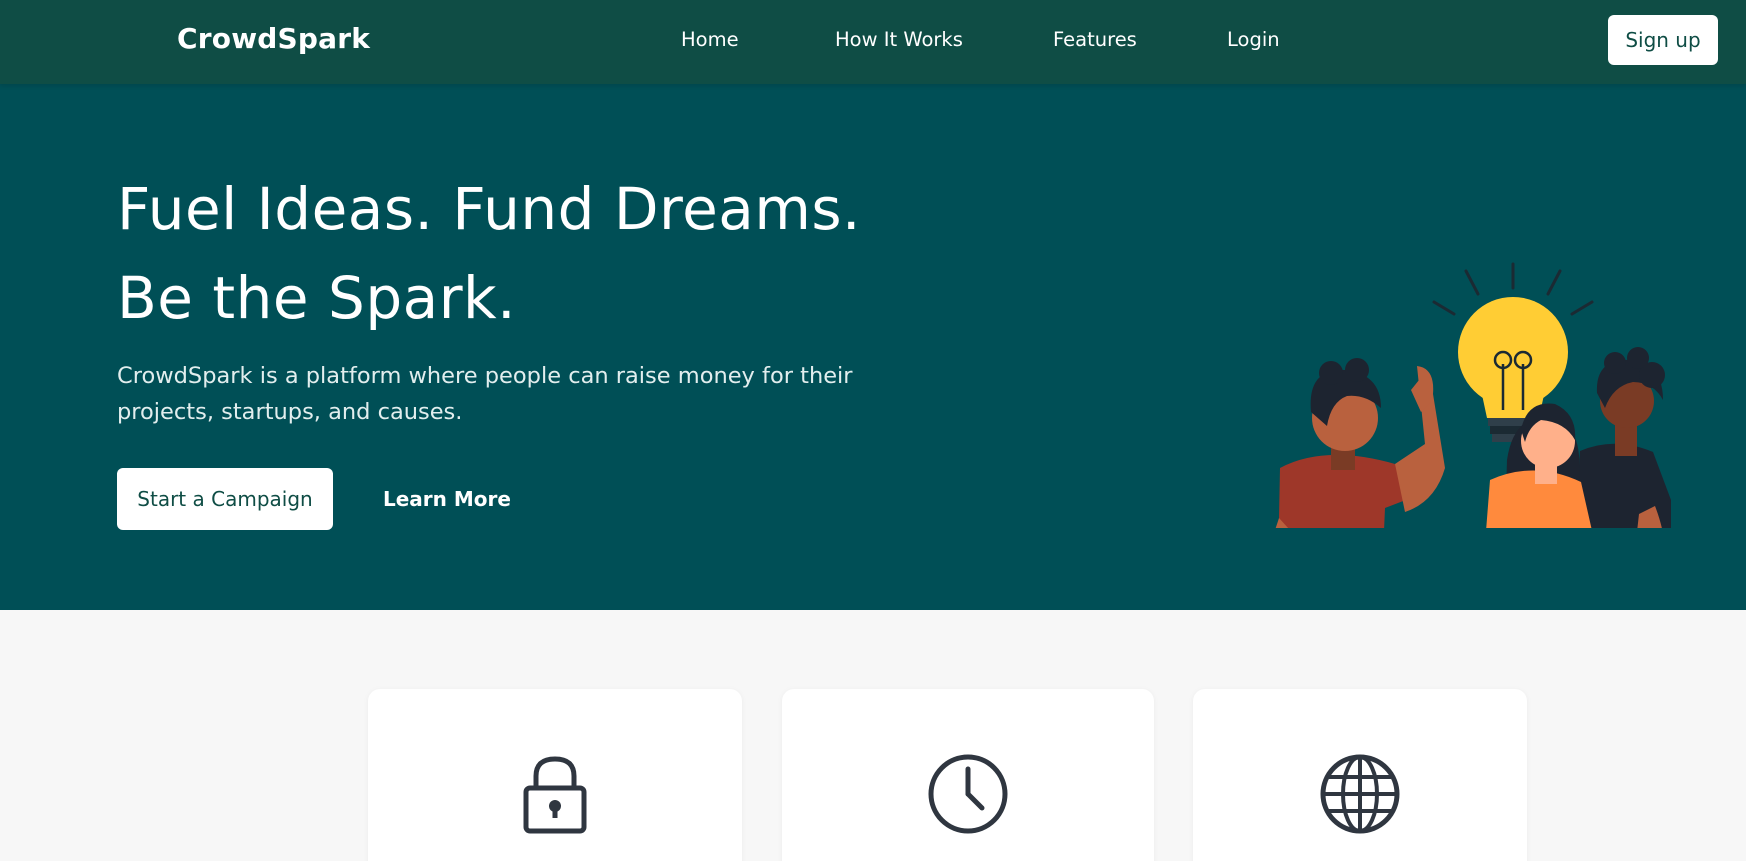 This screenshot has height=861, width=1746. What do you see at coordinates (273, 38) in the screenshot?
I see `brand-logo: CrowdSpark` at bounding box center [273, 38].